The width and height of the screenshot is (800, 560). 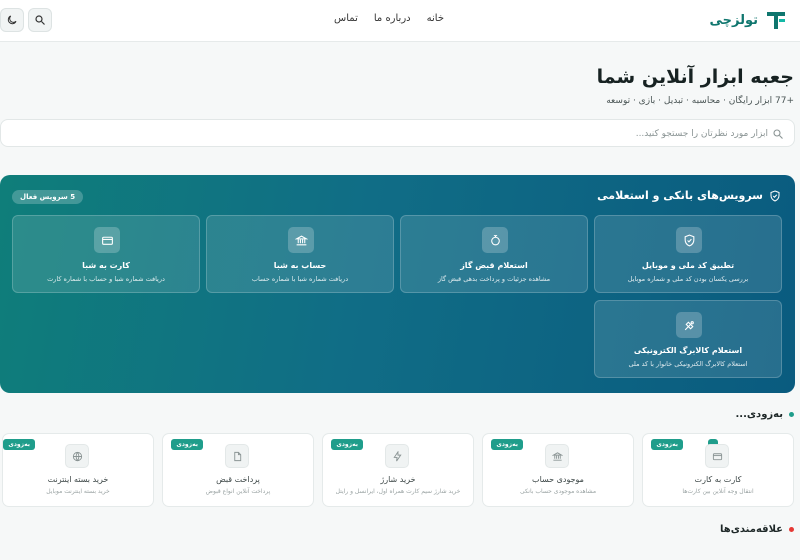 What do you see at coordinates (776, 20) in the screenshot?
I see `brand-logo-icon` at bounding box center [776, 20].